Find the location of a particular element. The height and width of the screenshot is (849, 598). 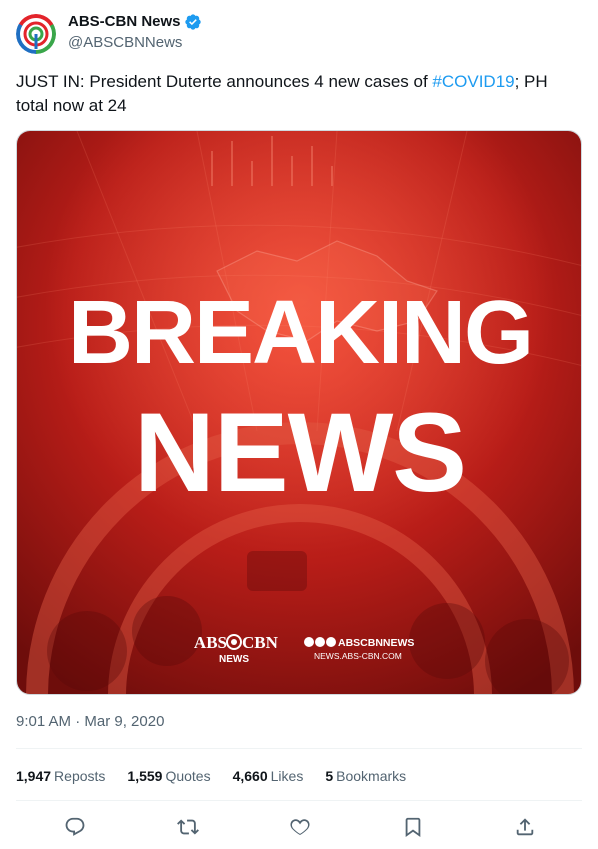

bookmark-button is located at coordinates (413, 827).